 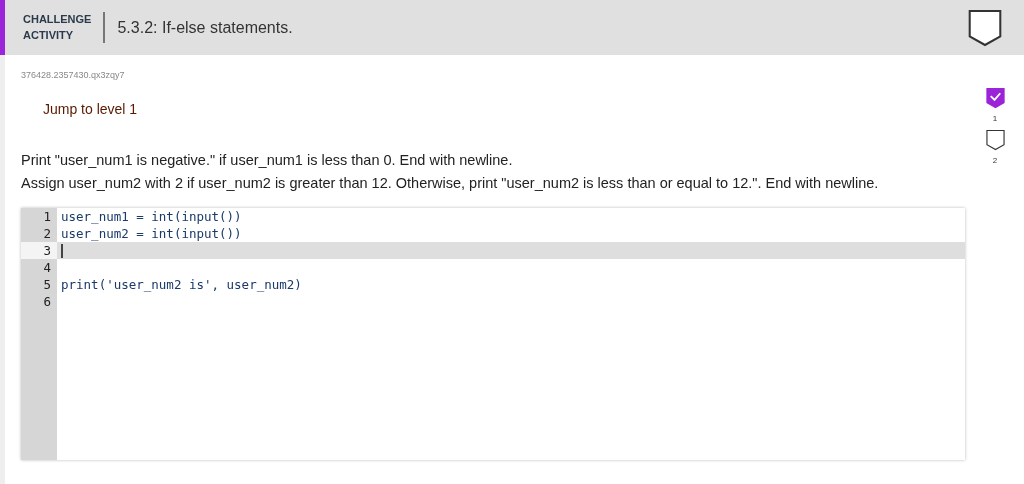 What do you see at coordinates (450, 183) in the screenshot?
I see `instruction-text: Assign user_num2 with 2 if user_num2 is greater than 12. Otherwise, print "user_num2 is less than or equal to 12.". End with newline.` at bounding box center [450, 183].